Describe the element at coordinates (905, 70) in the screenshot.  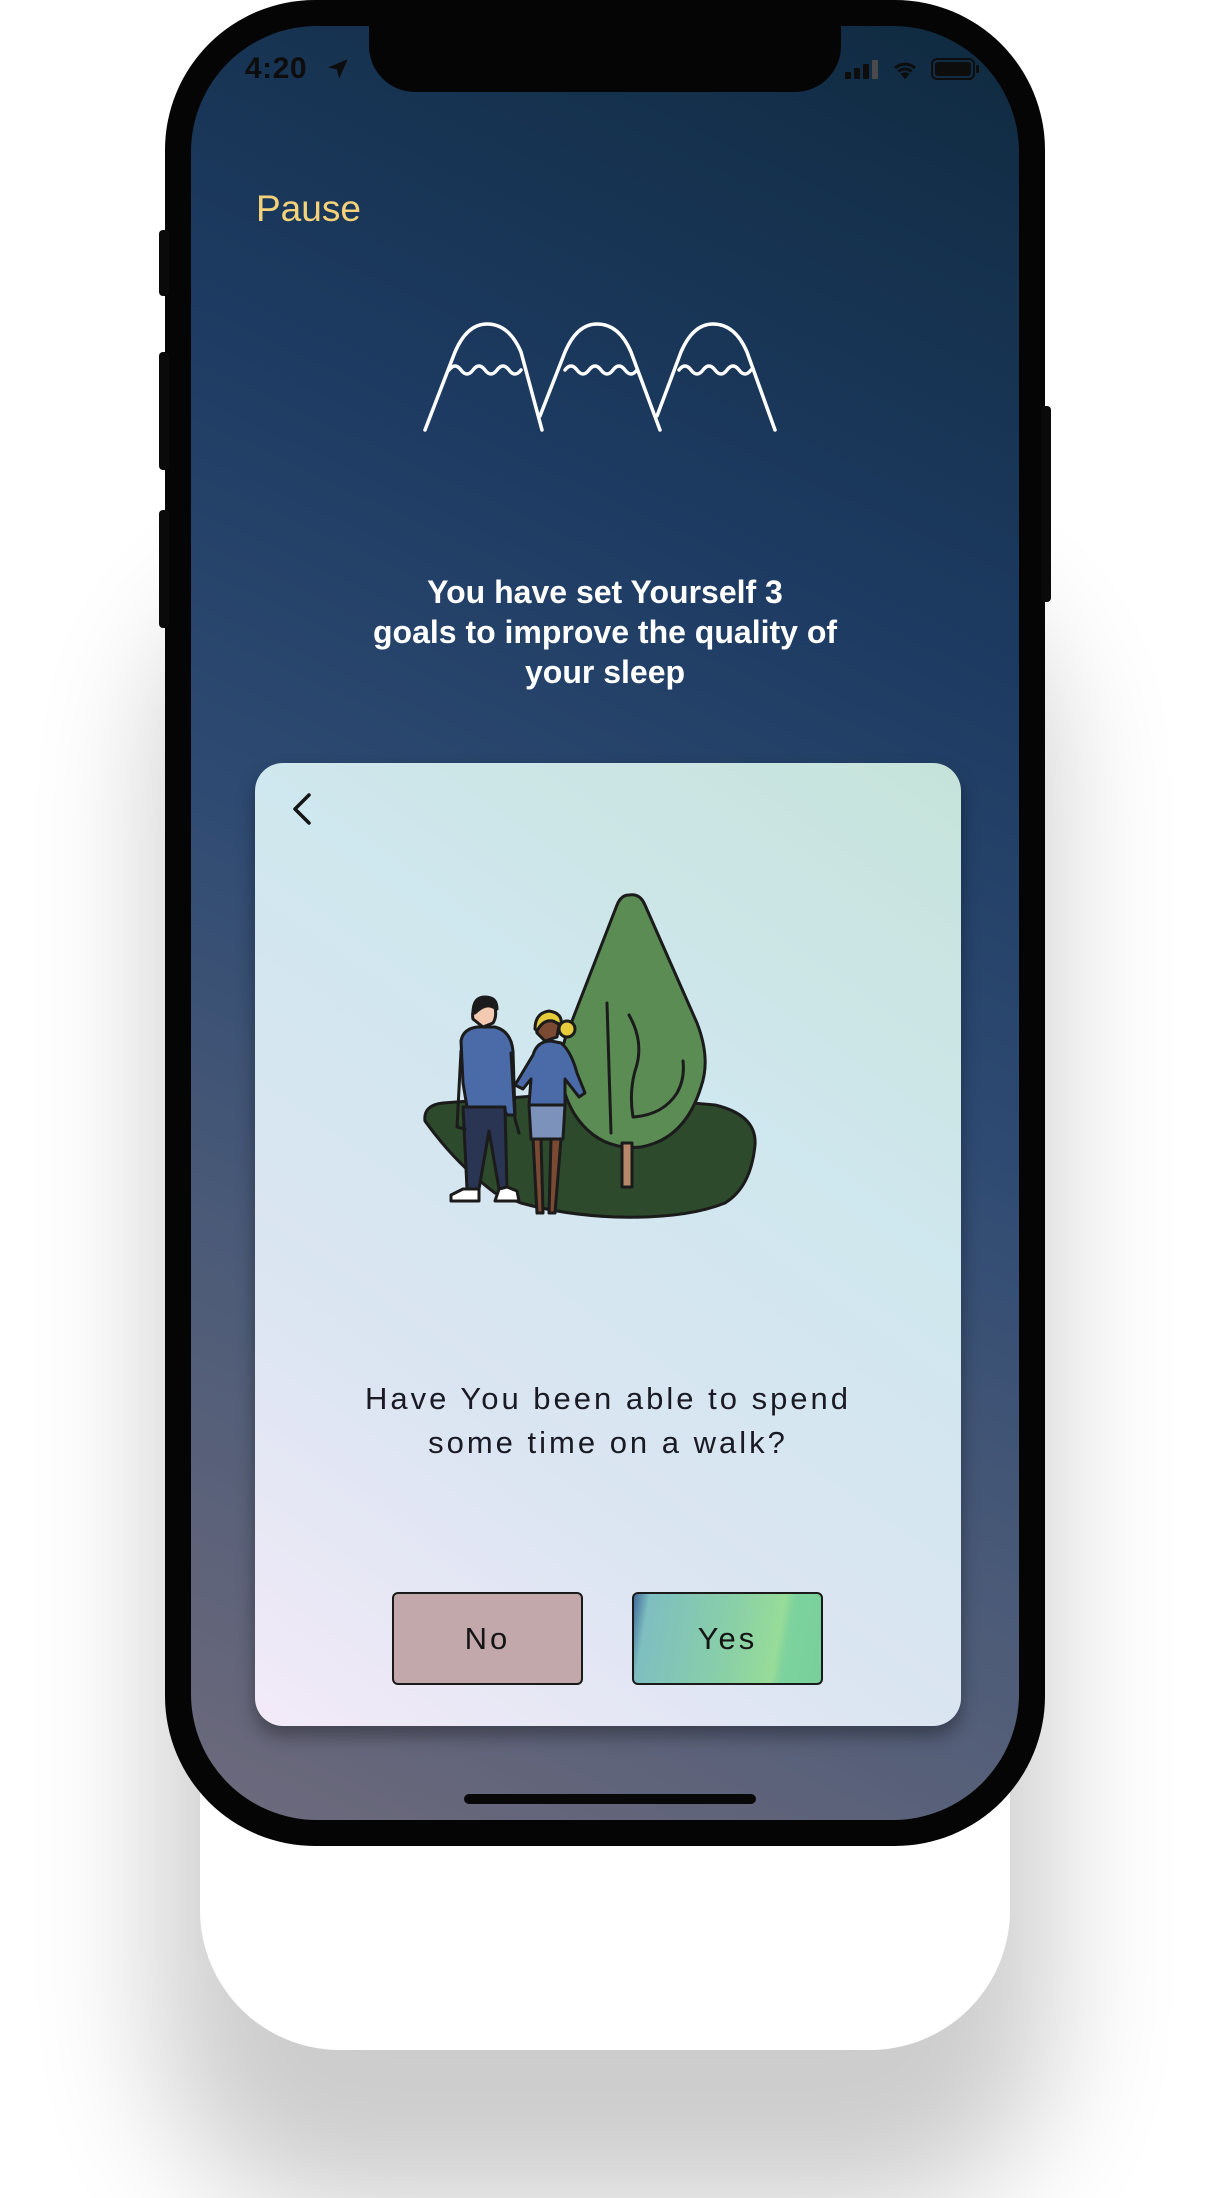
I see `wifi-icon` at that location.